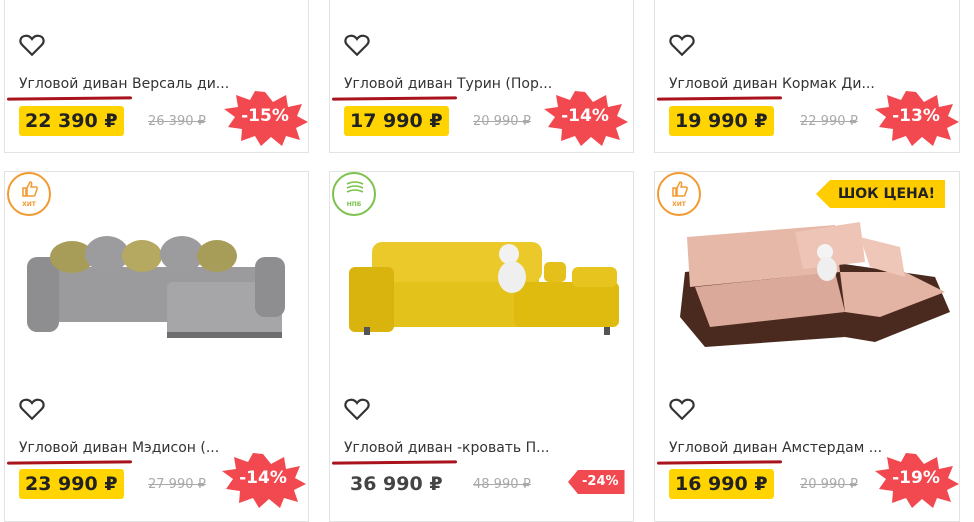 This screenshot has width=974, height=522. I want to click on old-price: 48 990 ₽, so click(502, 484).